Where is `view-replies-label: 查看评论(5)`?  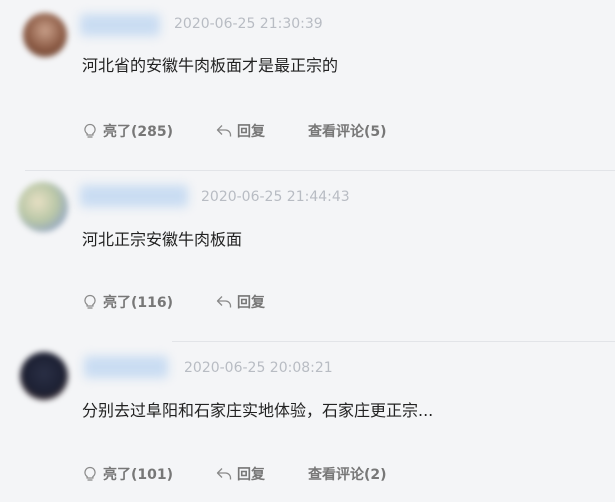 view-replies-label: 查看评论(5) is located at coordinates (347, 132).